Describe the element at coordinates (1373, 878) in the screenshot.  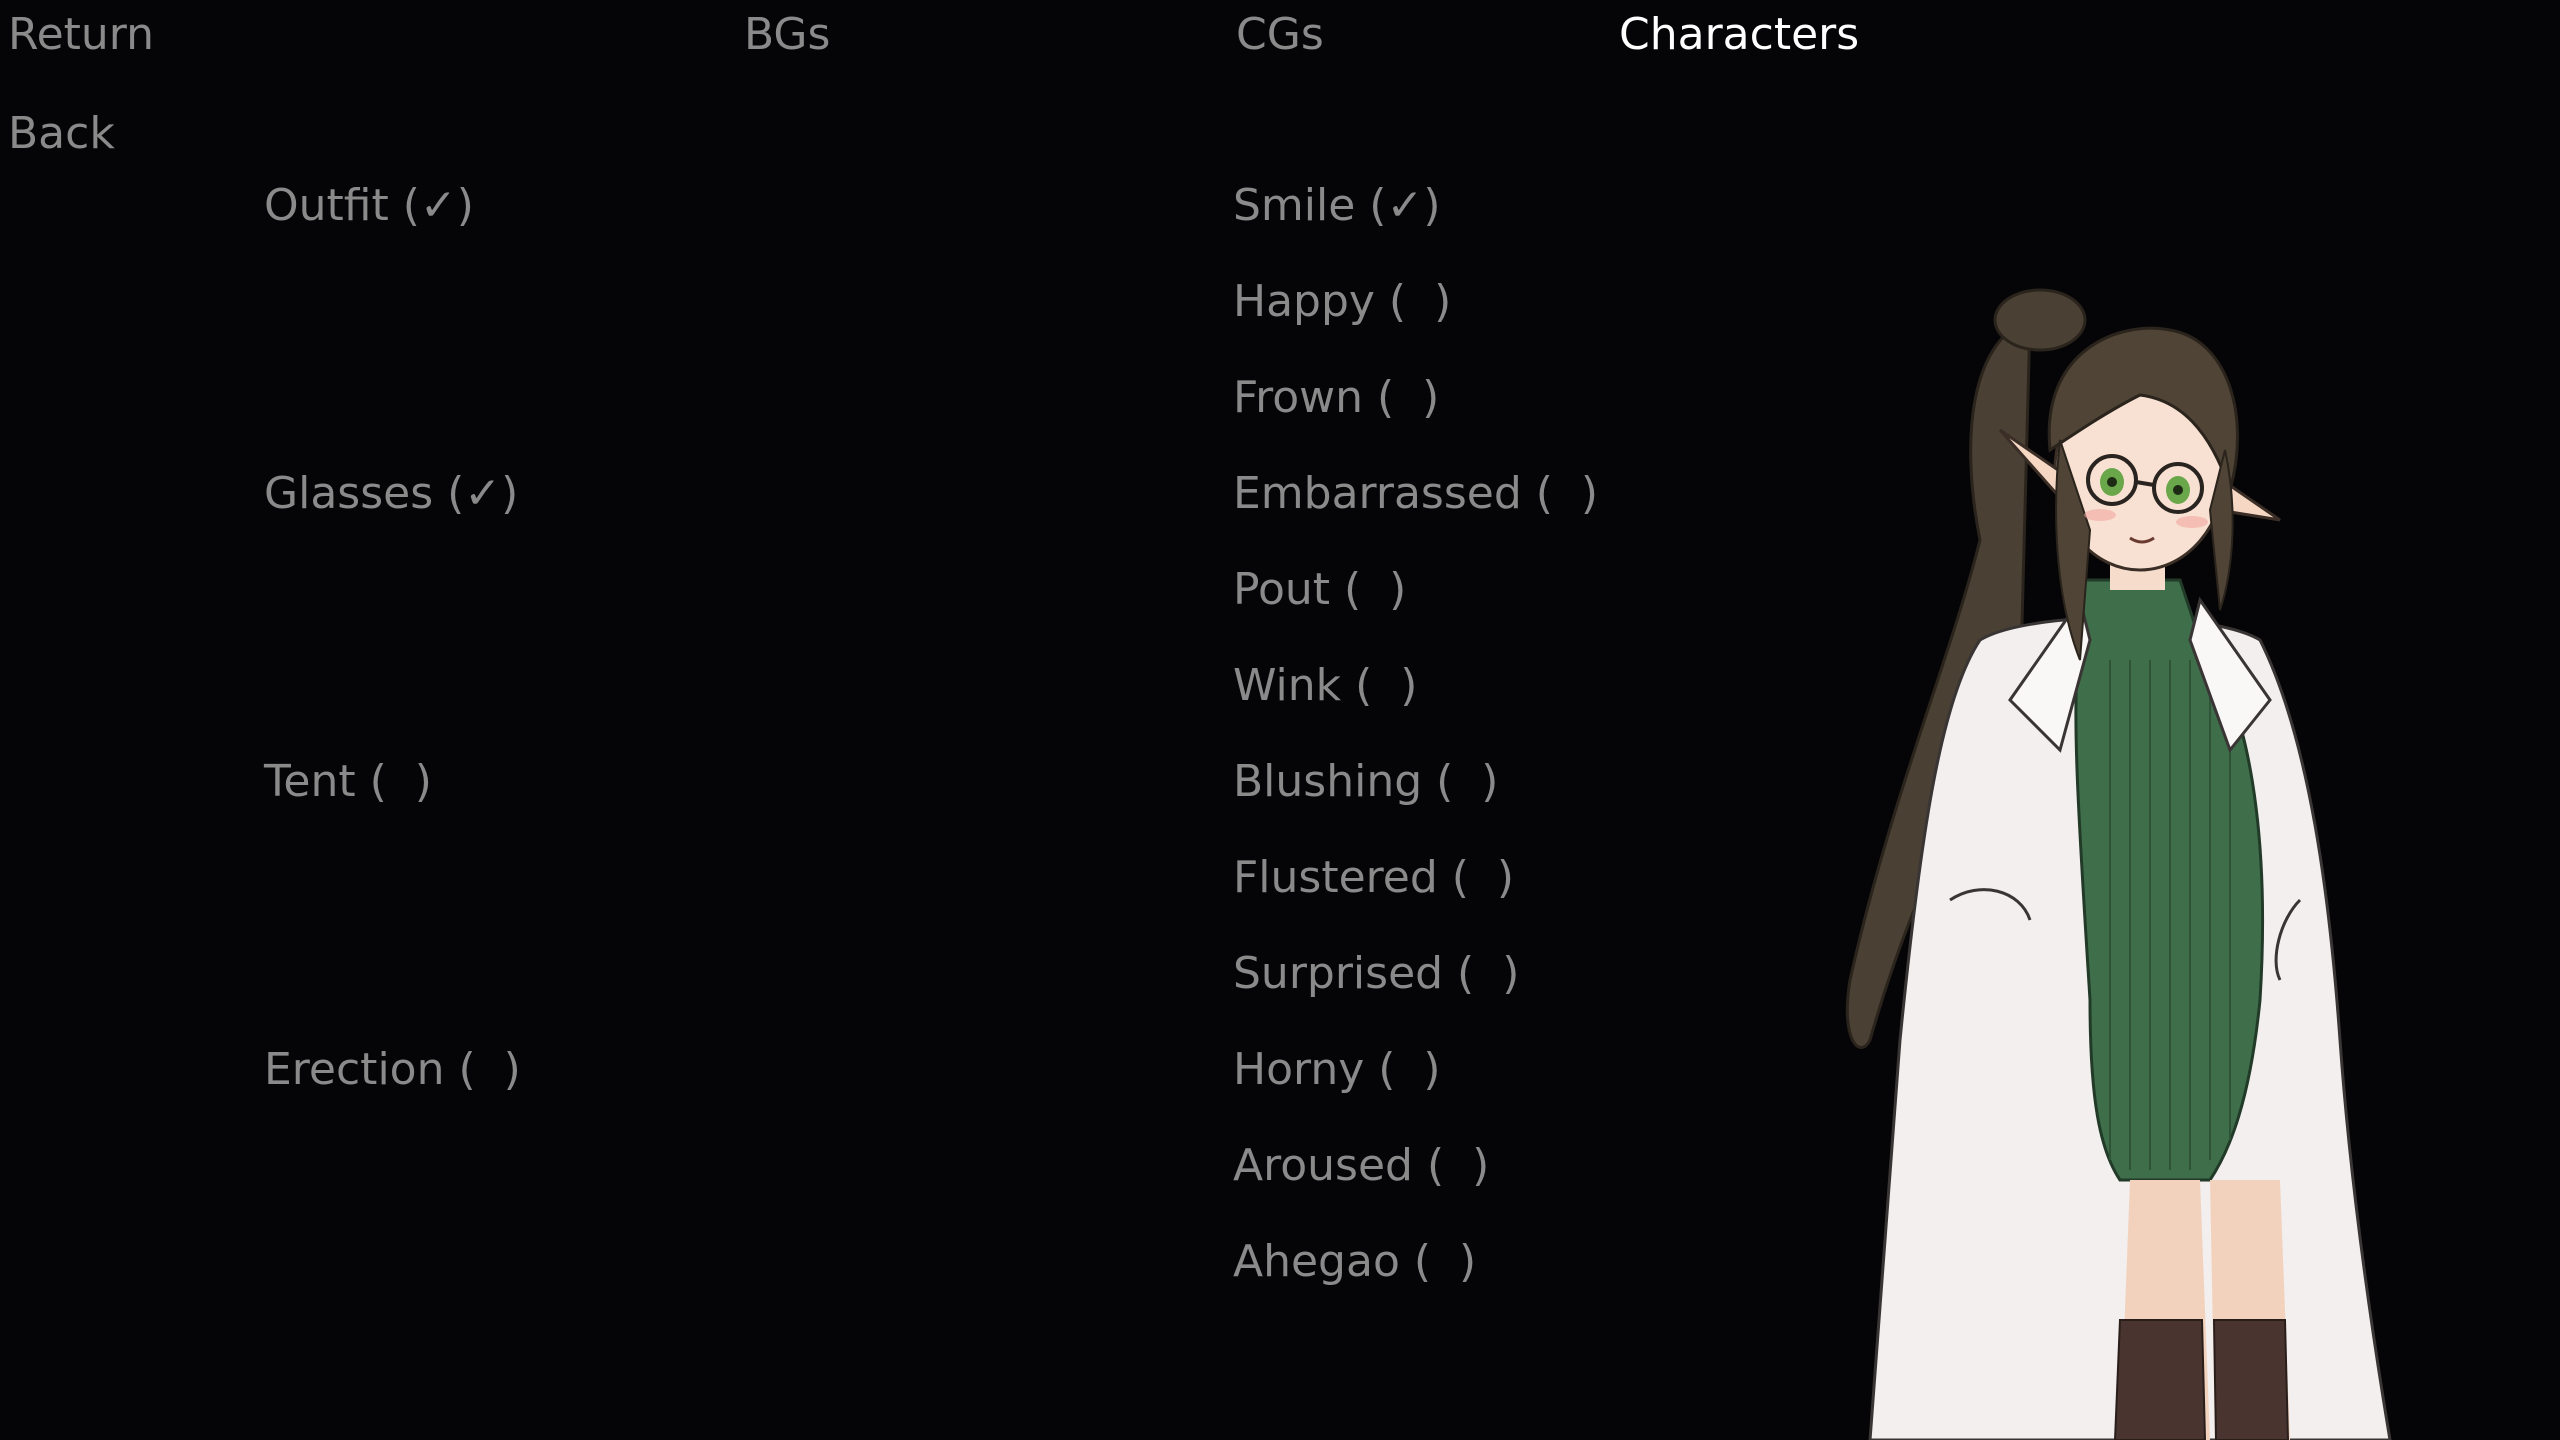
I see `expression-flustered: Flustered ( )` at that location.